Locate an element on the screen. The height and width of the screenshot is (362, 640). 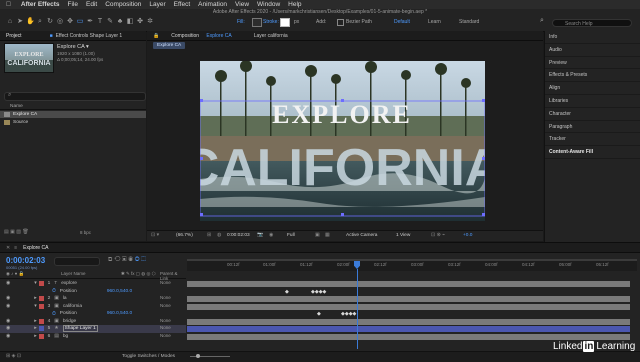
search-help-input: Search Help is located at coordinates (592, 23).